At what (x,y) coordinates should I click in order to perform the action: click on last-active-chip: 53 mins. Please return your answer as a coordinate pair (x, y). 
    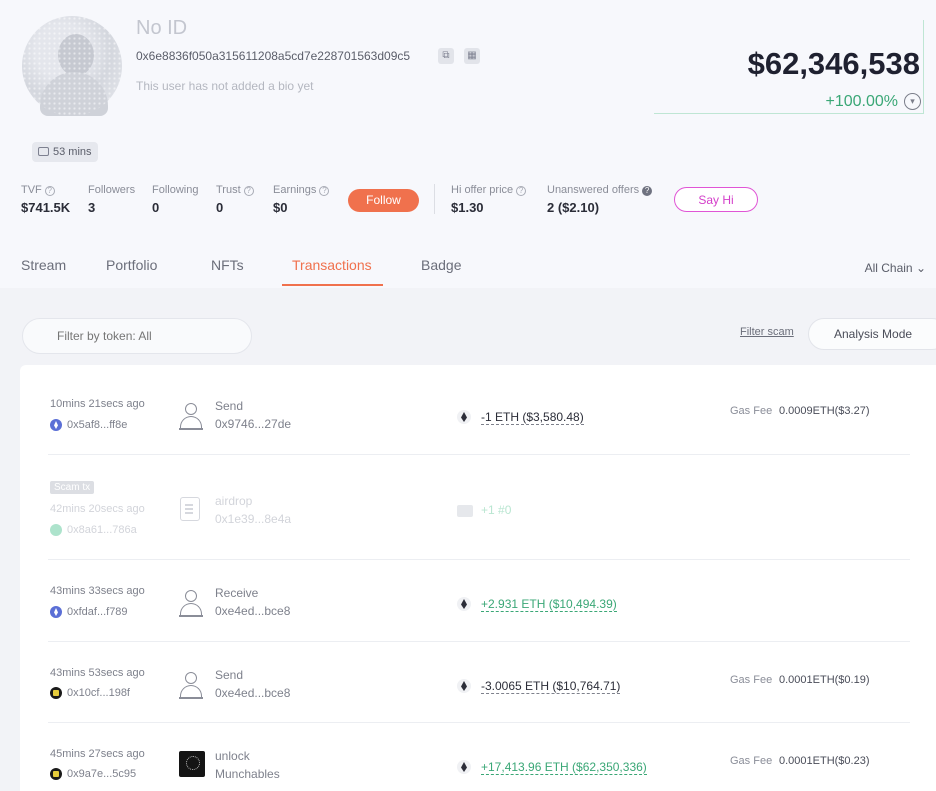
    Looking at the image, I should click on (65, 152).